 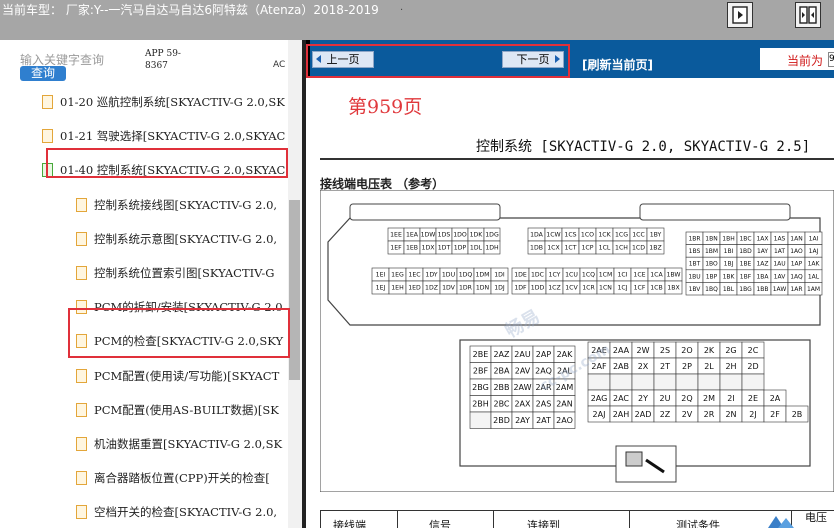 What do you see at coordinates (493, 519) in the screenshot?
I see `table-divider` at bounding box center [493, 519].